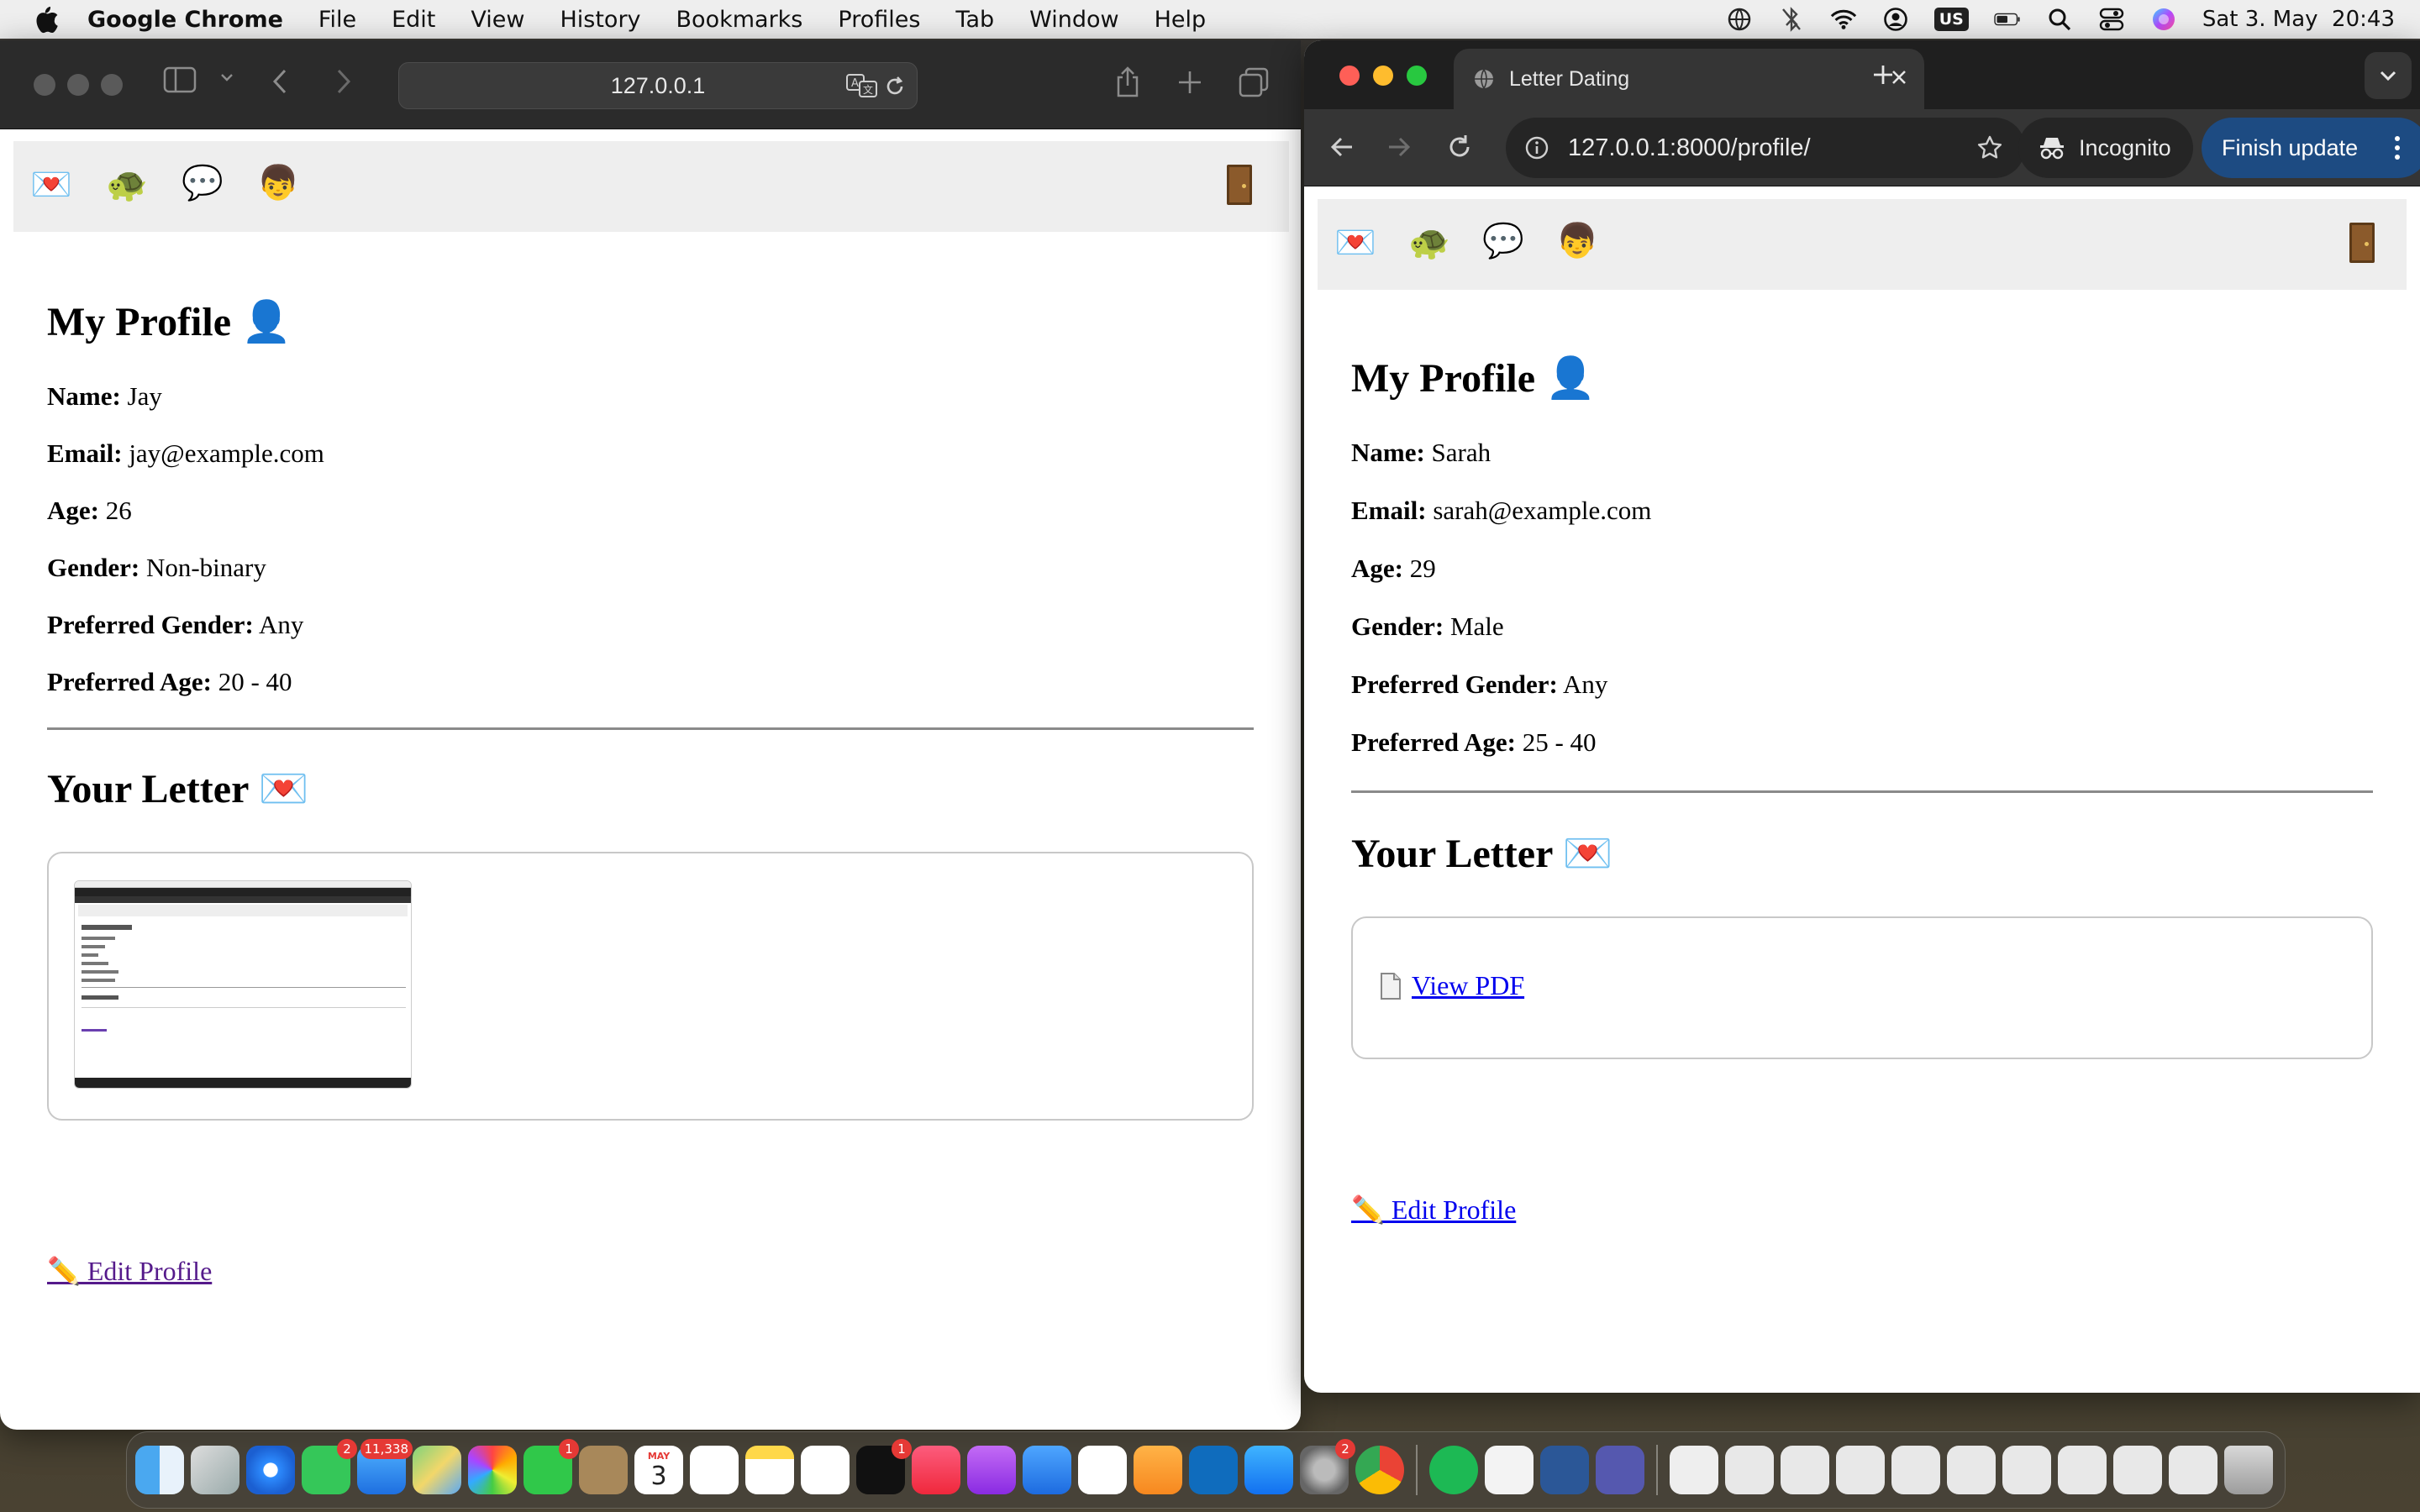  I want to click on finder-icon, so click(159, 1470).